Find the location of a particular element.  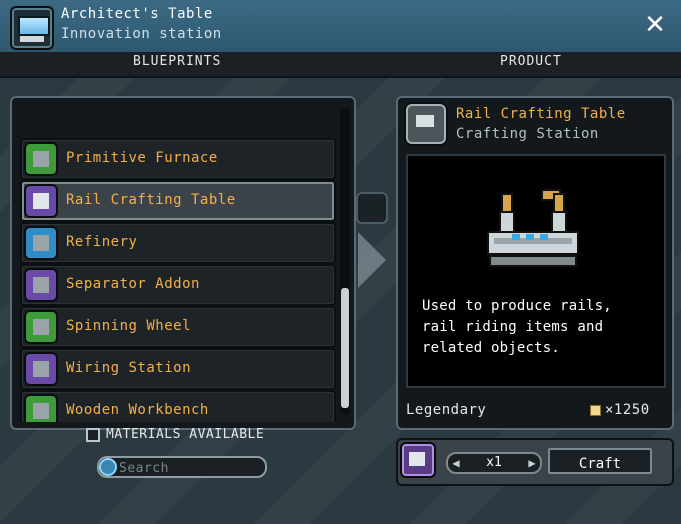

list-item: Refinery is located at coordinates (178, 243).